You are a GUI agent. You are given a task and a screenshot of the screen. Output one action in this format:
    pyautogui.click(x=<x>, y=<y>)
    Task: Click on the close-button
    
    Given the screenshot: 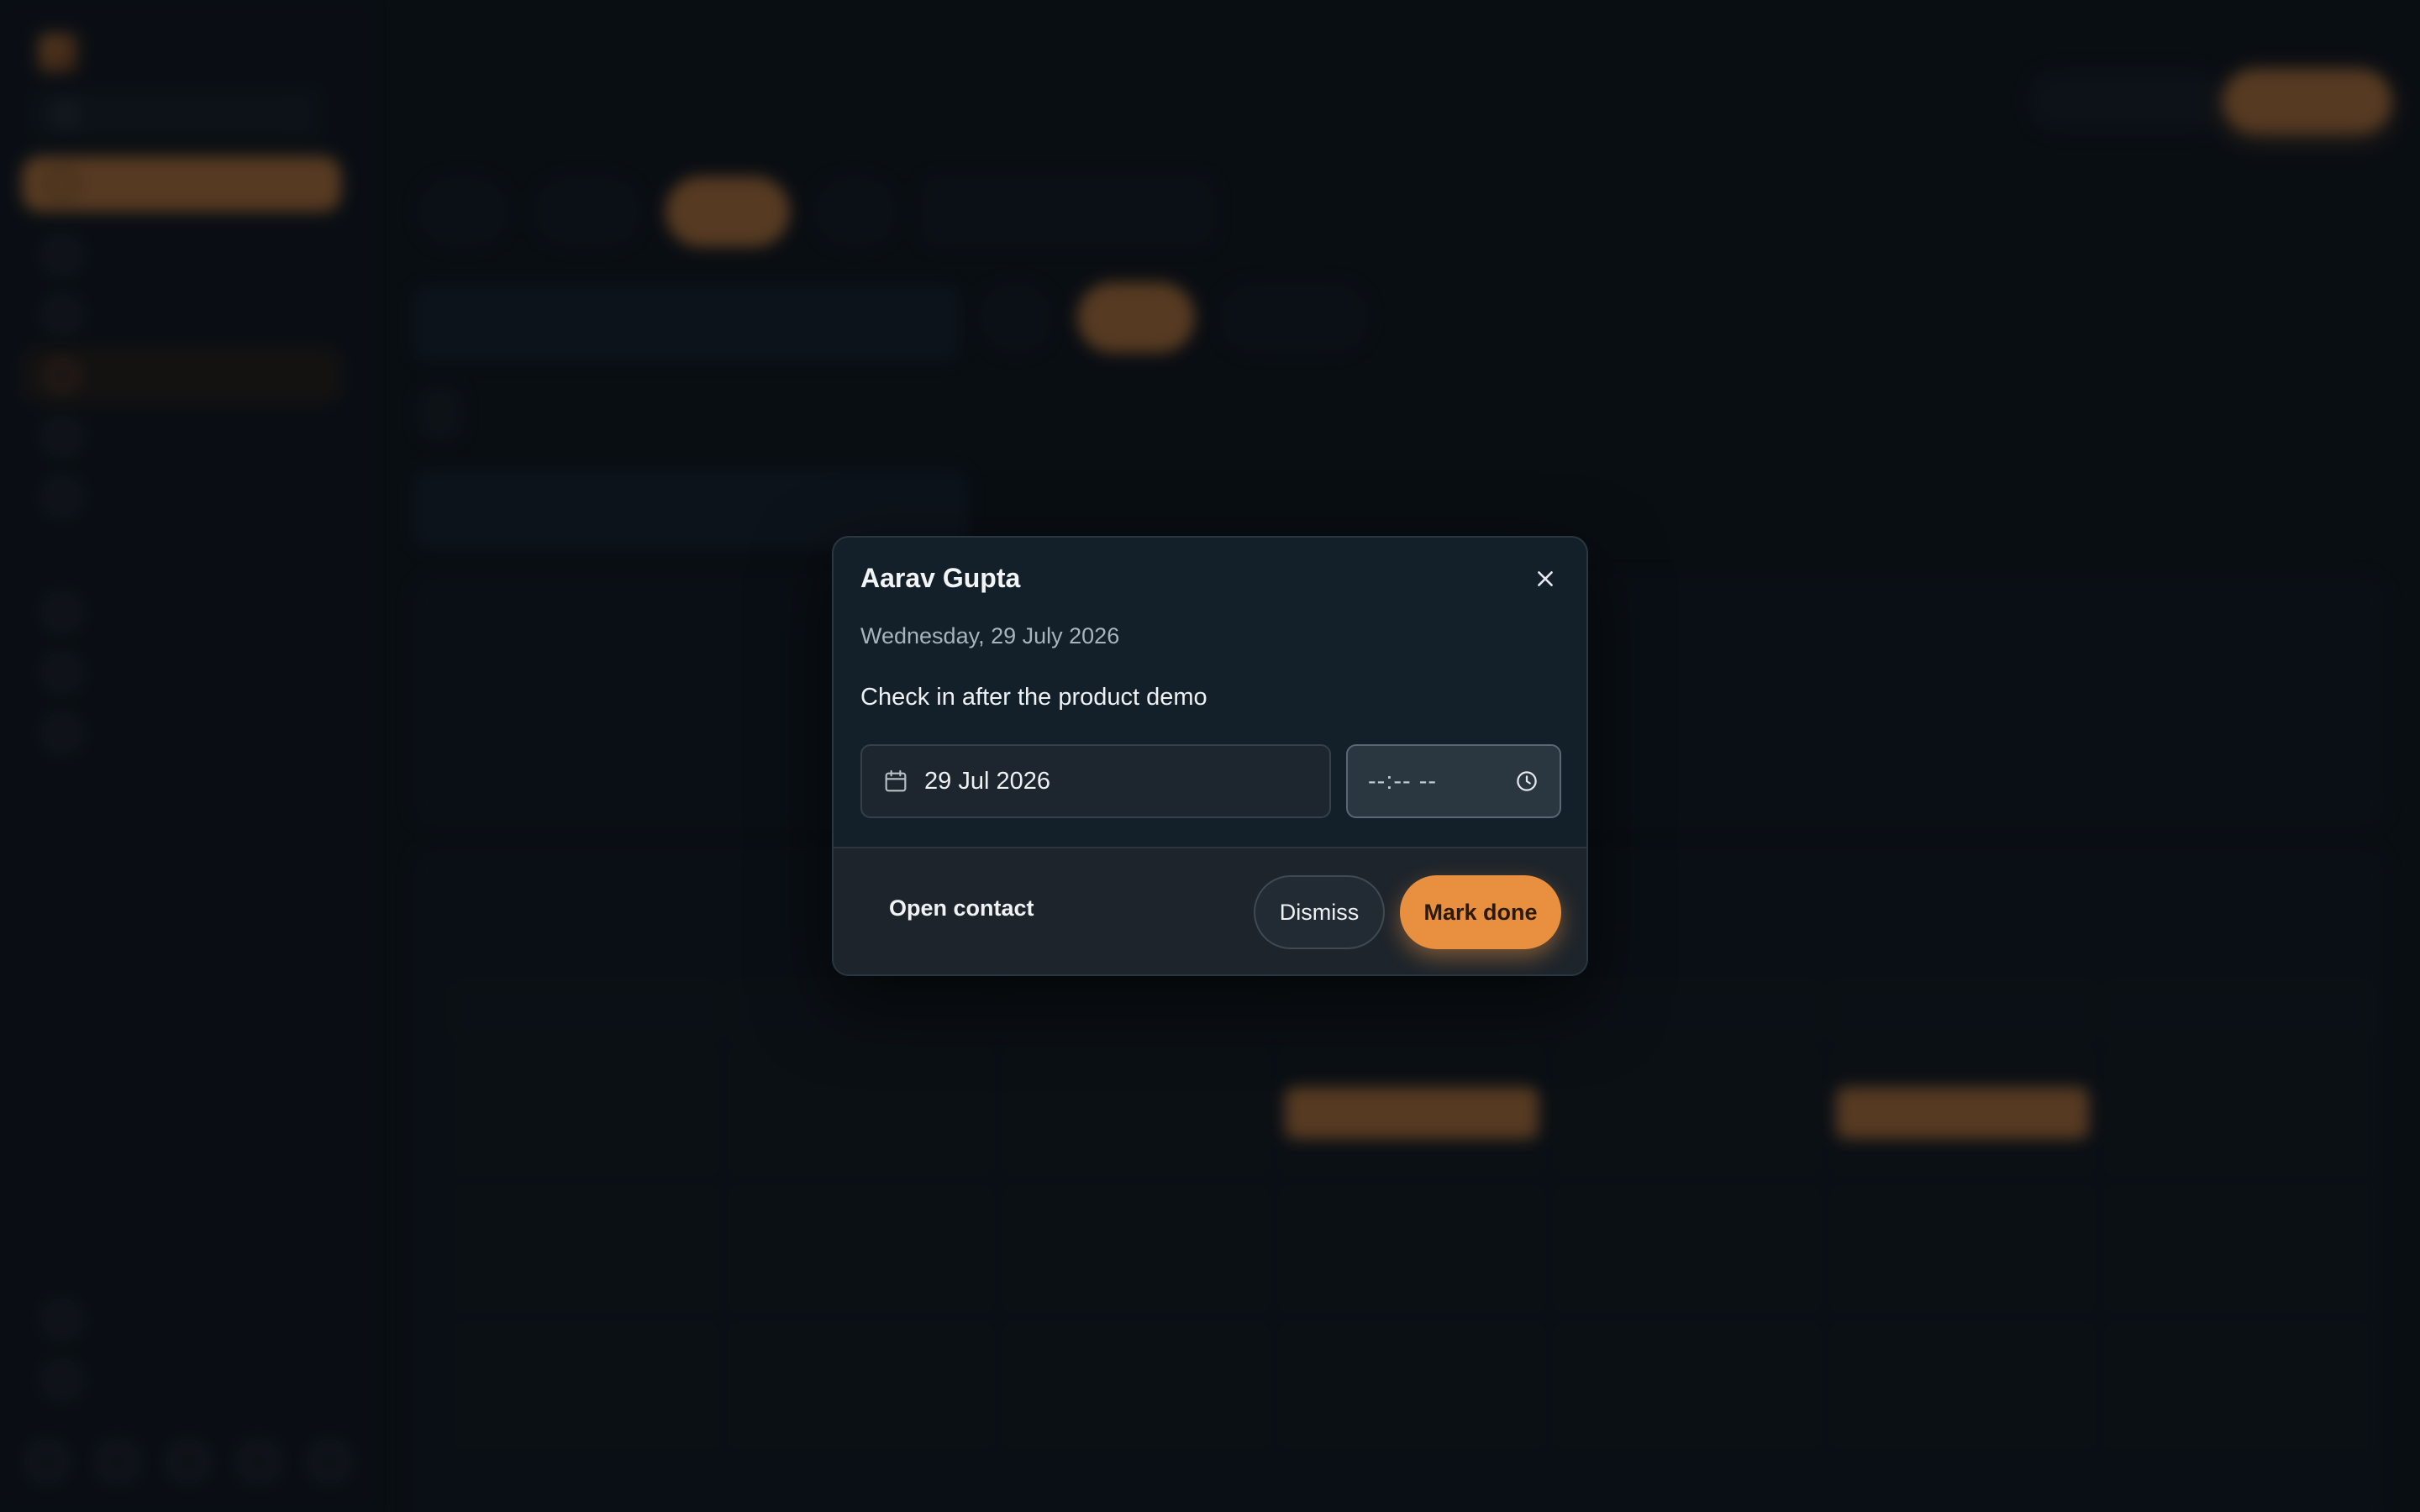 What is the action you would take?
    pyautogui.click(x=1545, y=579)
    